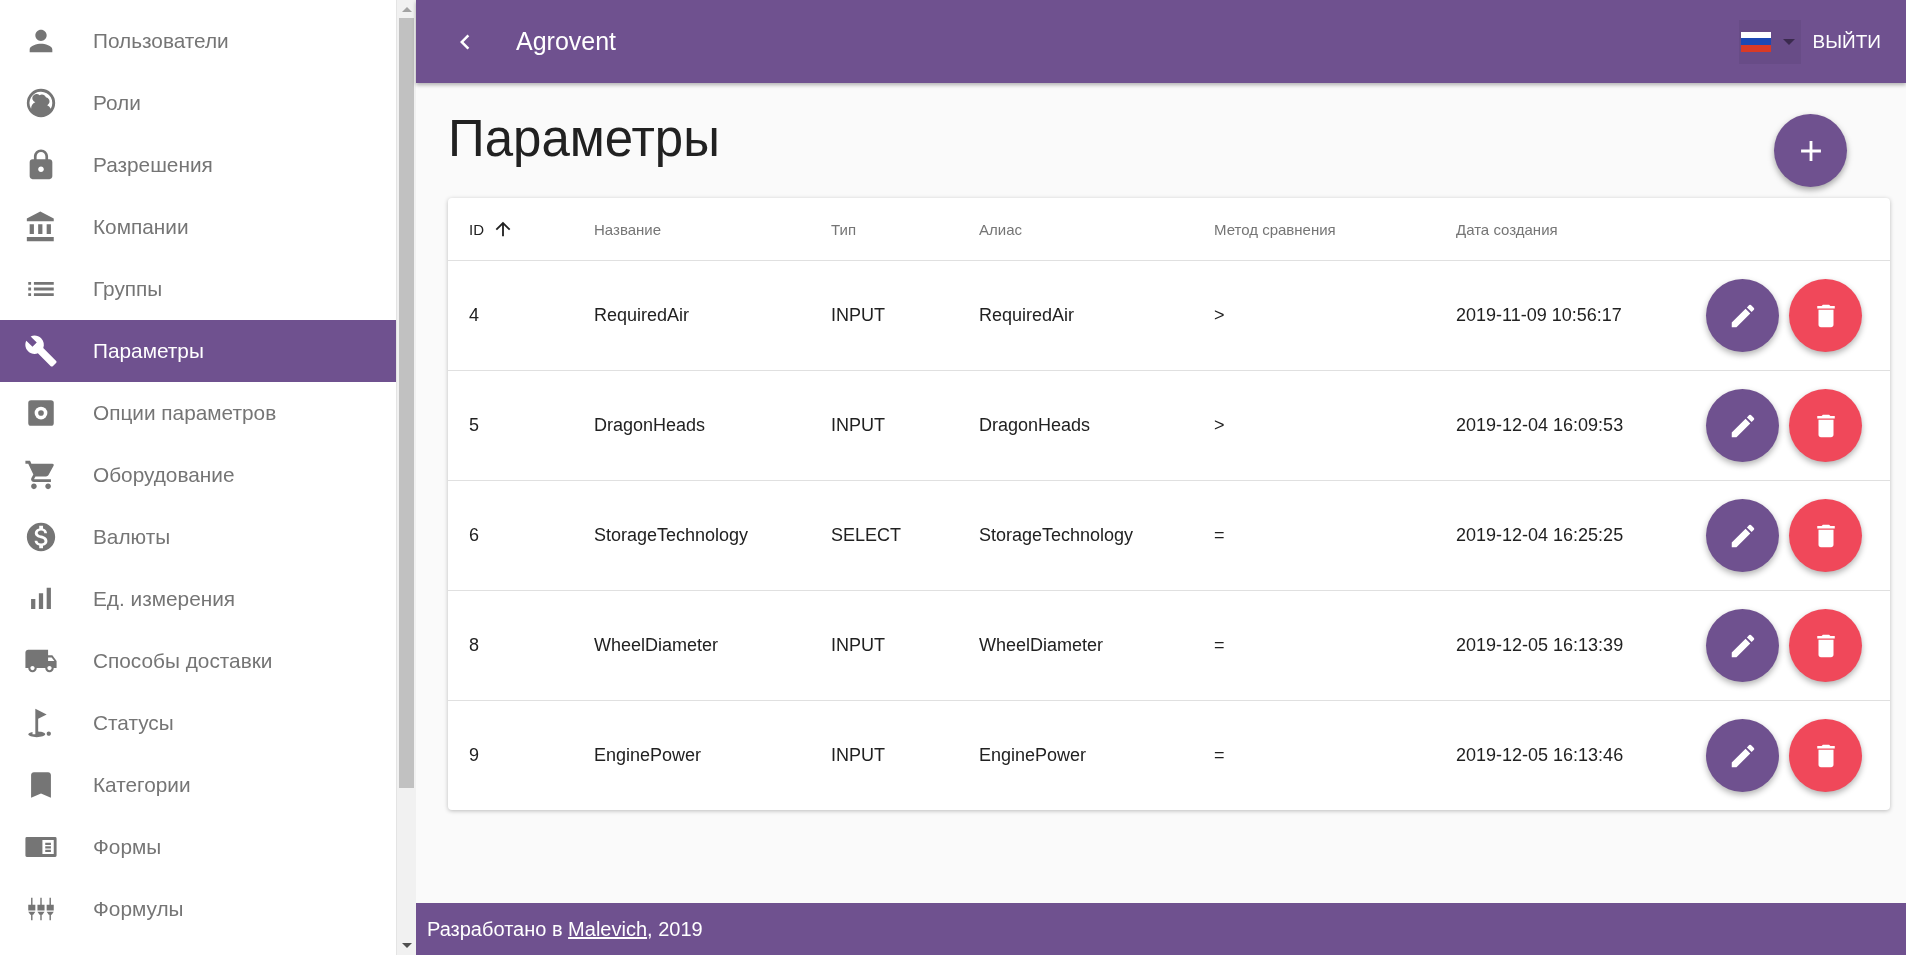  Describe the element at coordinates (198, 723) in the screenshot. I see `sidebar-item: Статусы` at that location.